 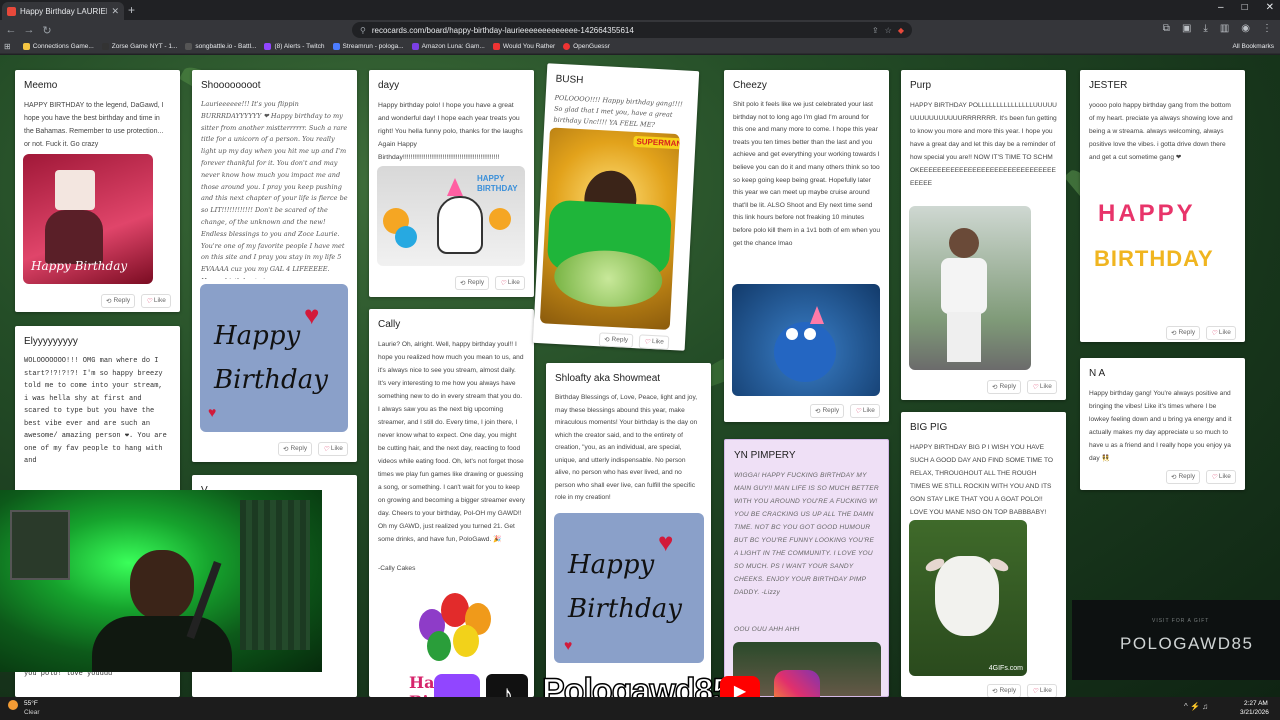 What do you see at coordinates (161, 581) in the screenshot?
I see `webcam-overlay` at bounding box center [161, 581].